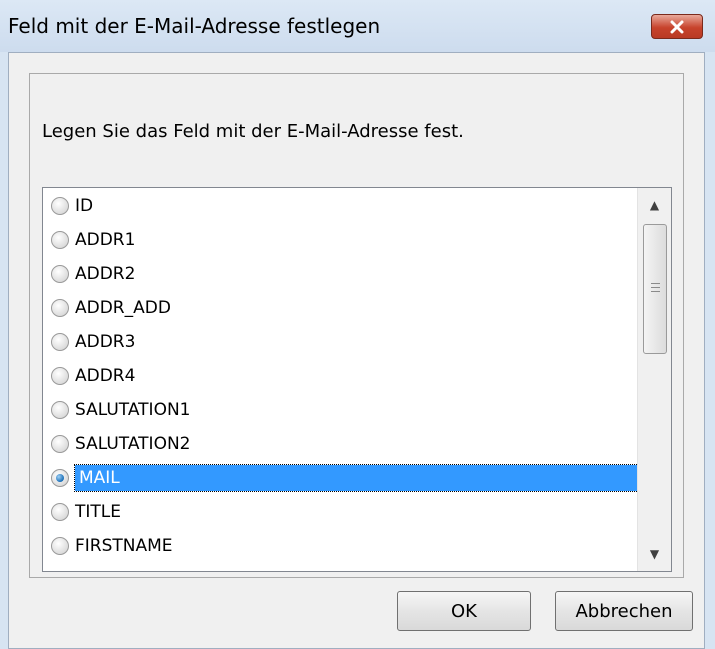  Describe the element at coordinates (98, 512) in the screenshot. I see `field-option-label: TITLE` at that location.